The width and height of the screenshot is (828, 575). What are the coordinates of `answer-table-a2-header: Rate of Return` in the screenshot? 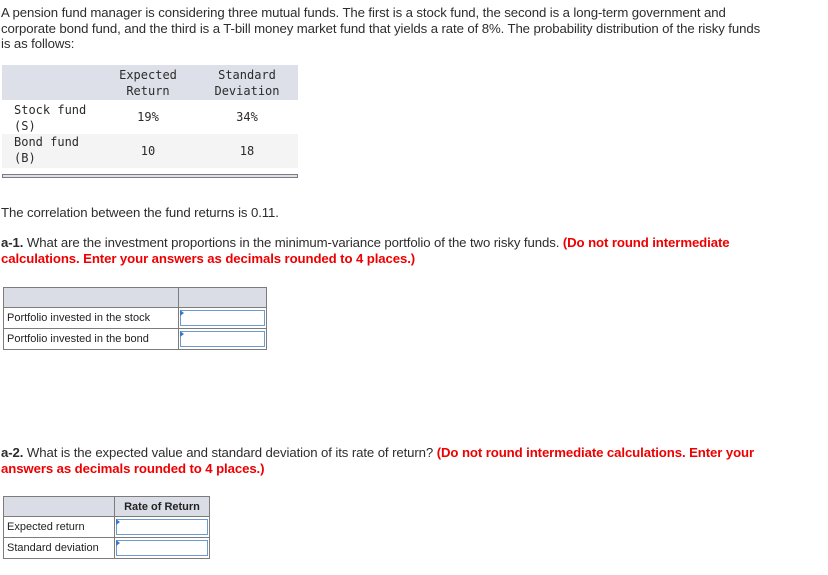 It's located at (106, 506).